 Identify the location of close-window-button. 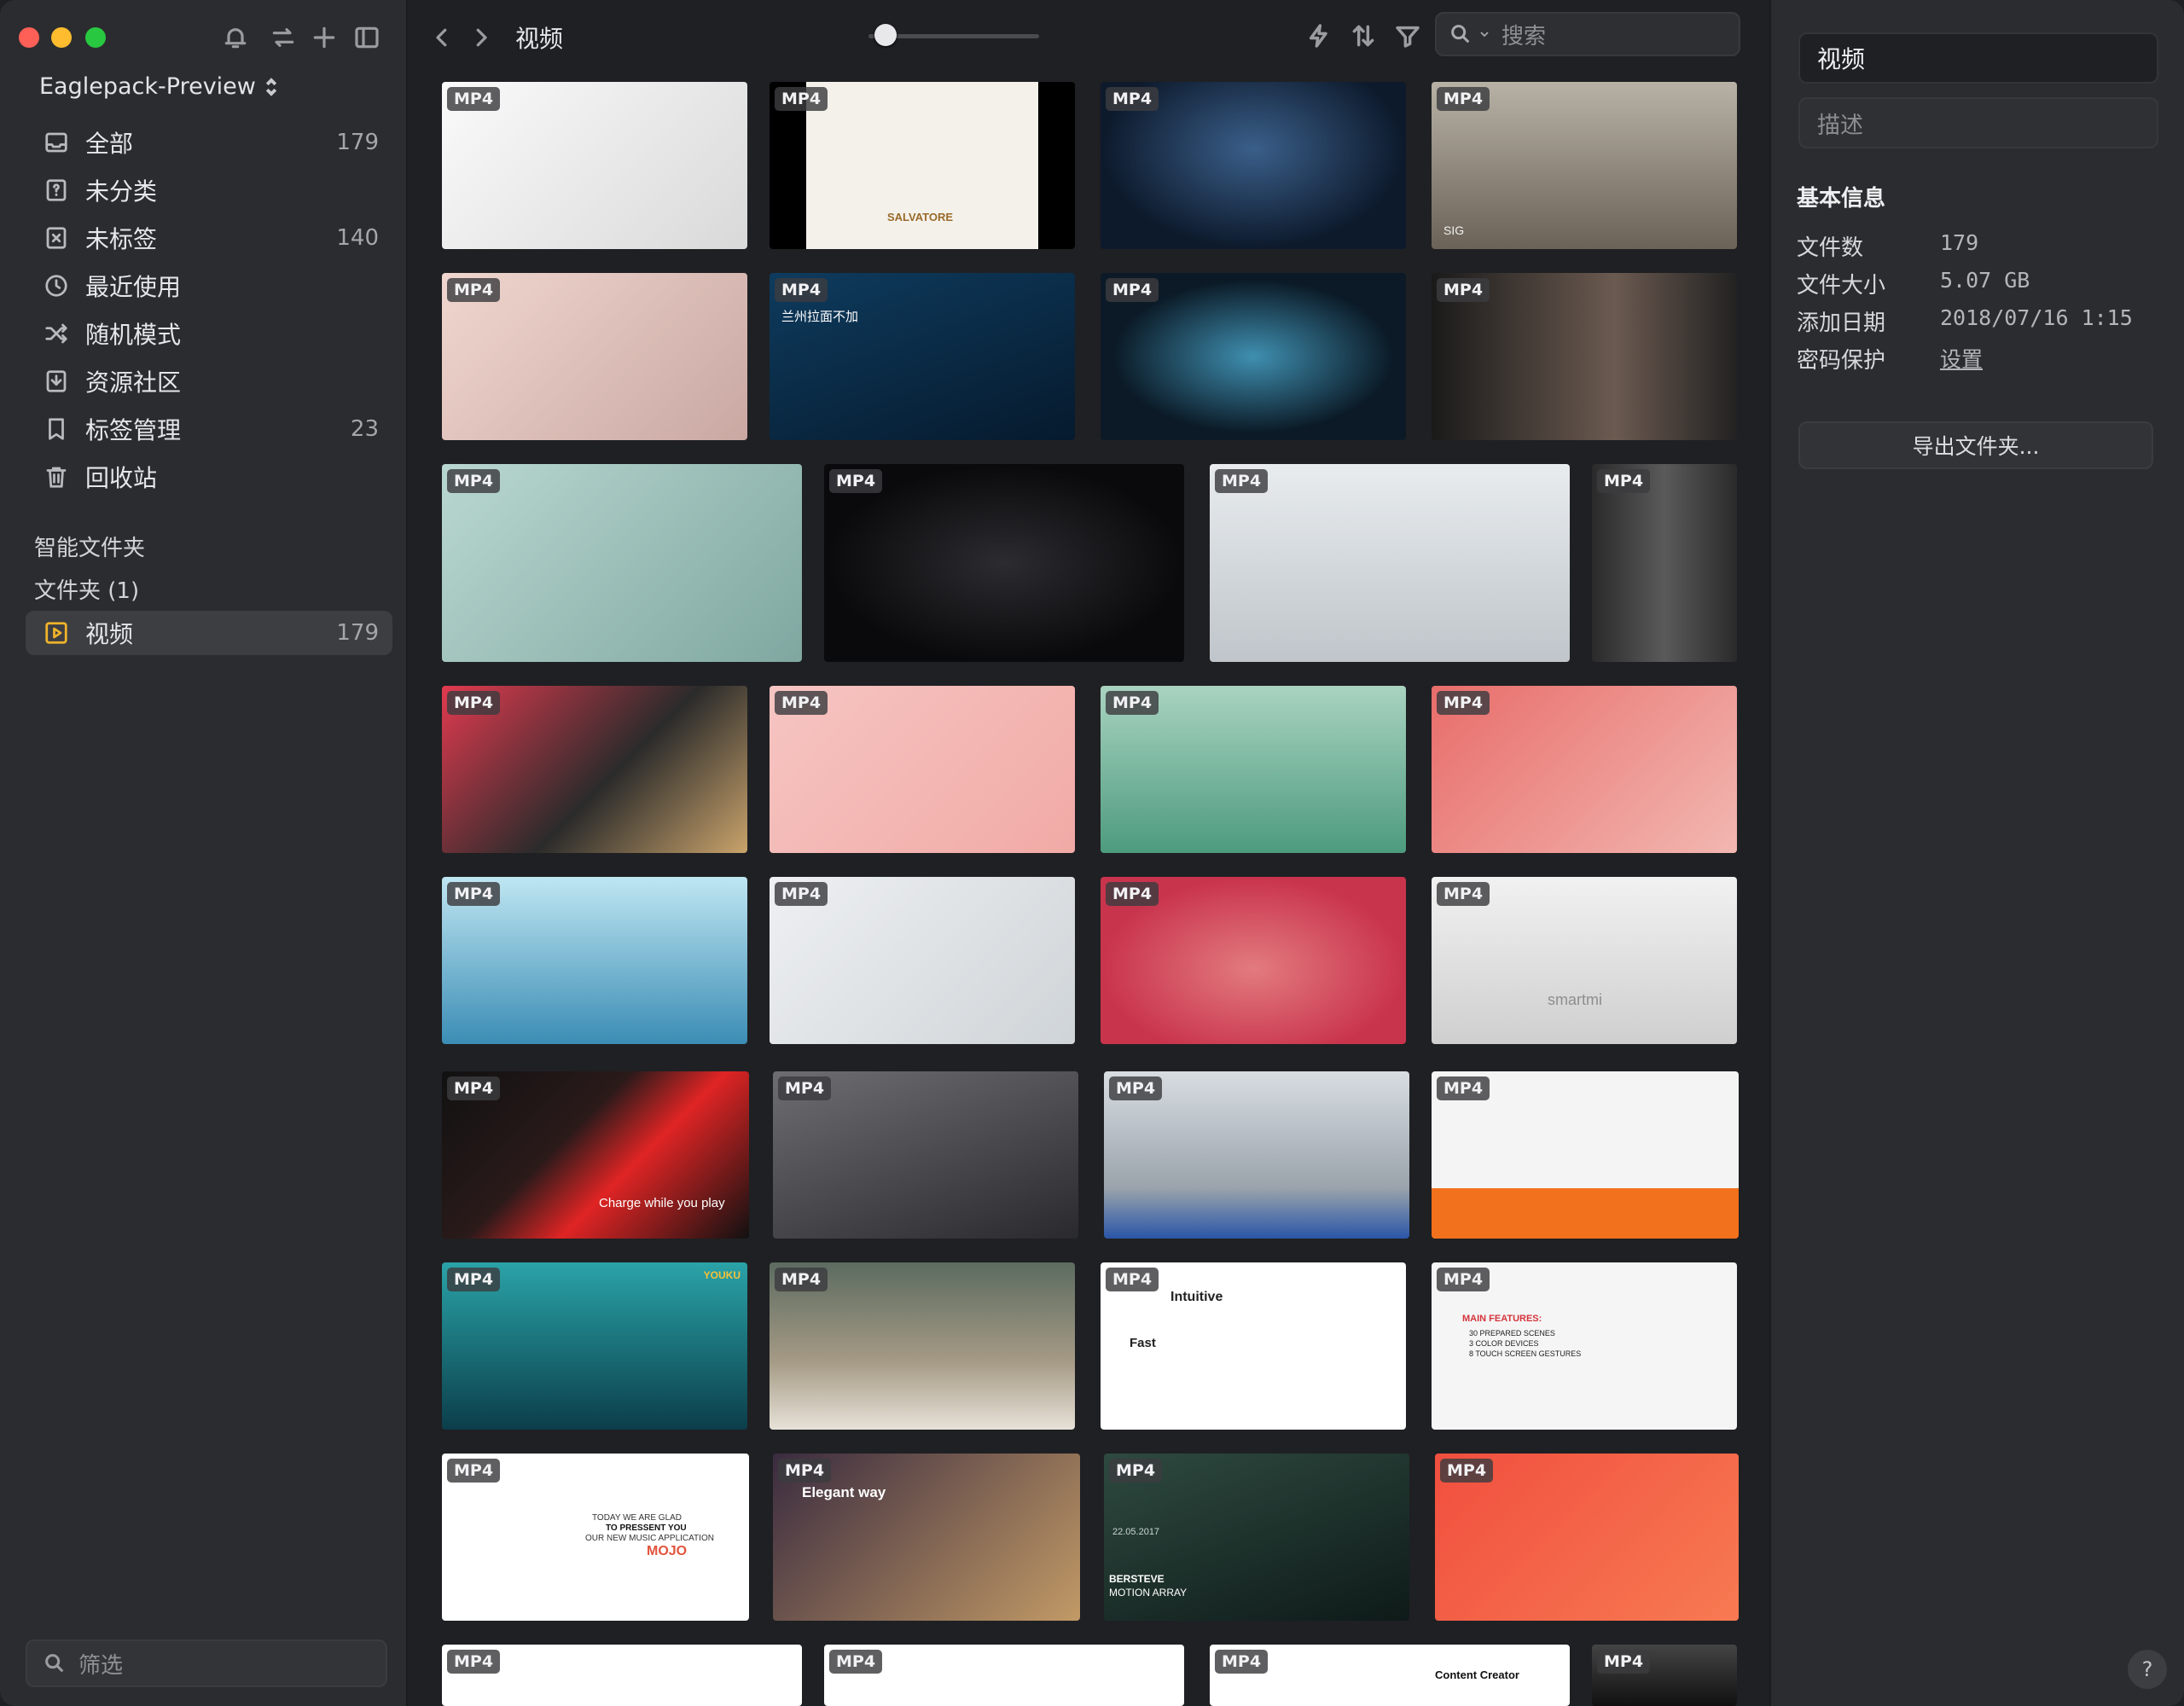
(29, 37).